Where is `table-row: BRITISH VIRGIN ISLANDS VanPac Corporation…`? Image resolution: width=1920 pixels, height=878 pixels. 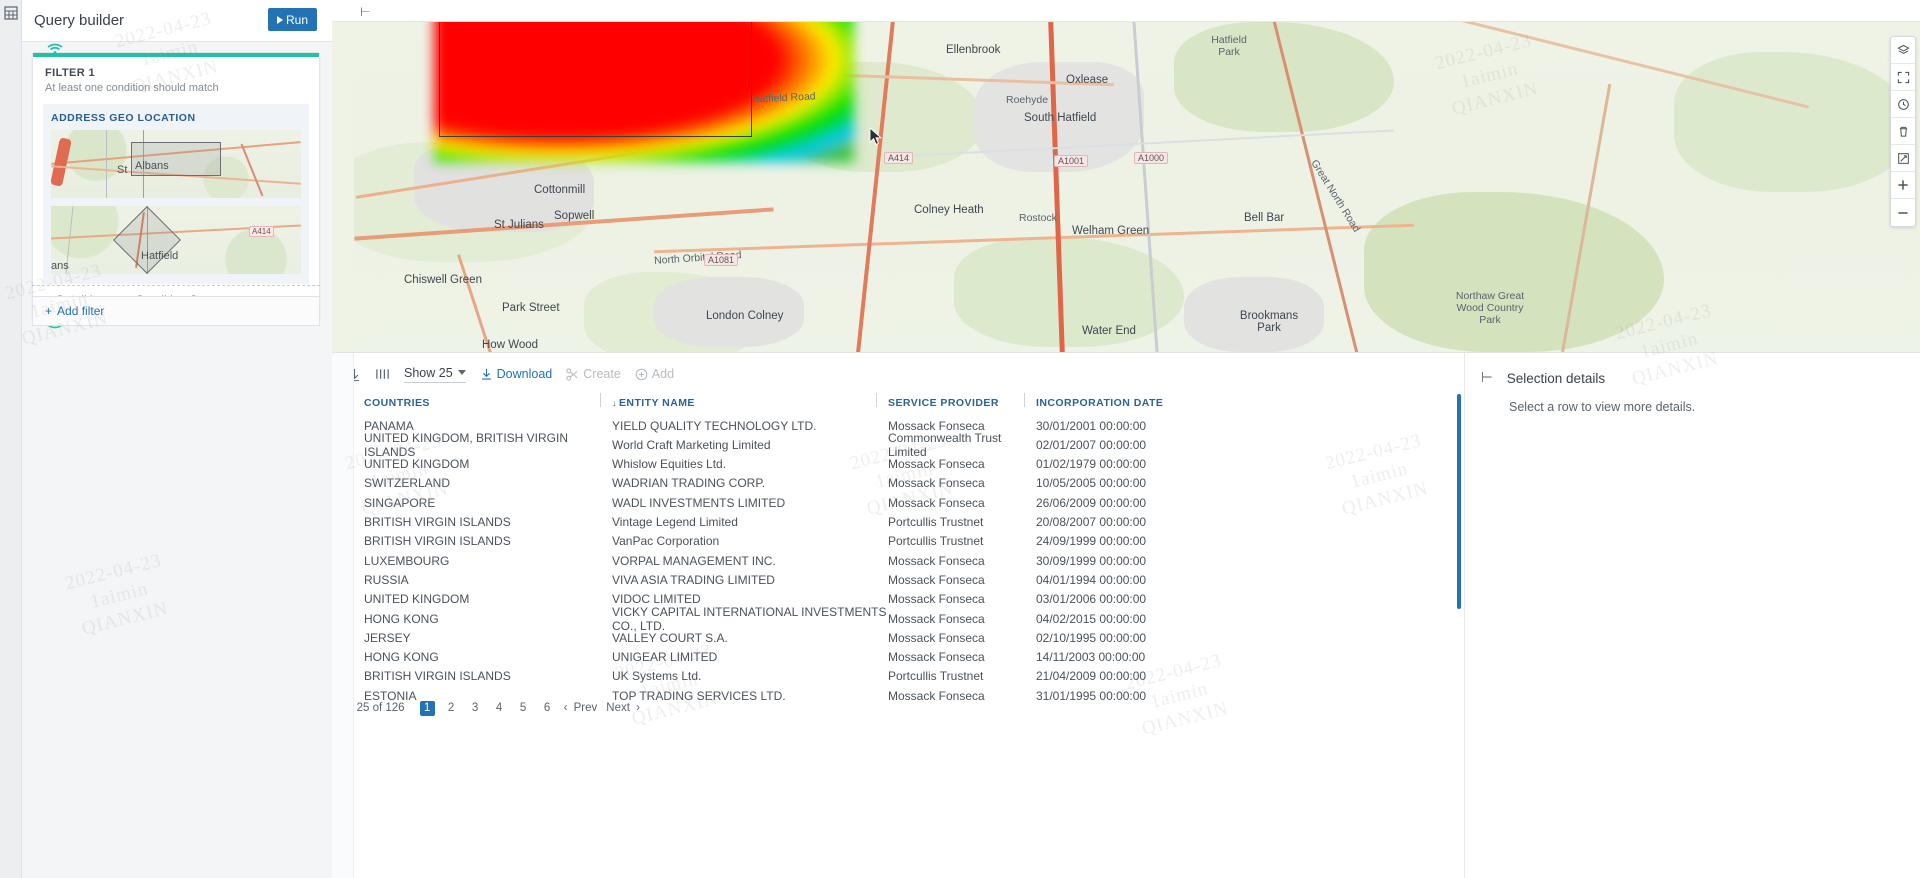 table-row: BRITISH VIRGIN ISLANDS VanPac Corporation… is located at coordinates (898, 541).